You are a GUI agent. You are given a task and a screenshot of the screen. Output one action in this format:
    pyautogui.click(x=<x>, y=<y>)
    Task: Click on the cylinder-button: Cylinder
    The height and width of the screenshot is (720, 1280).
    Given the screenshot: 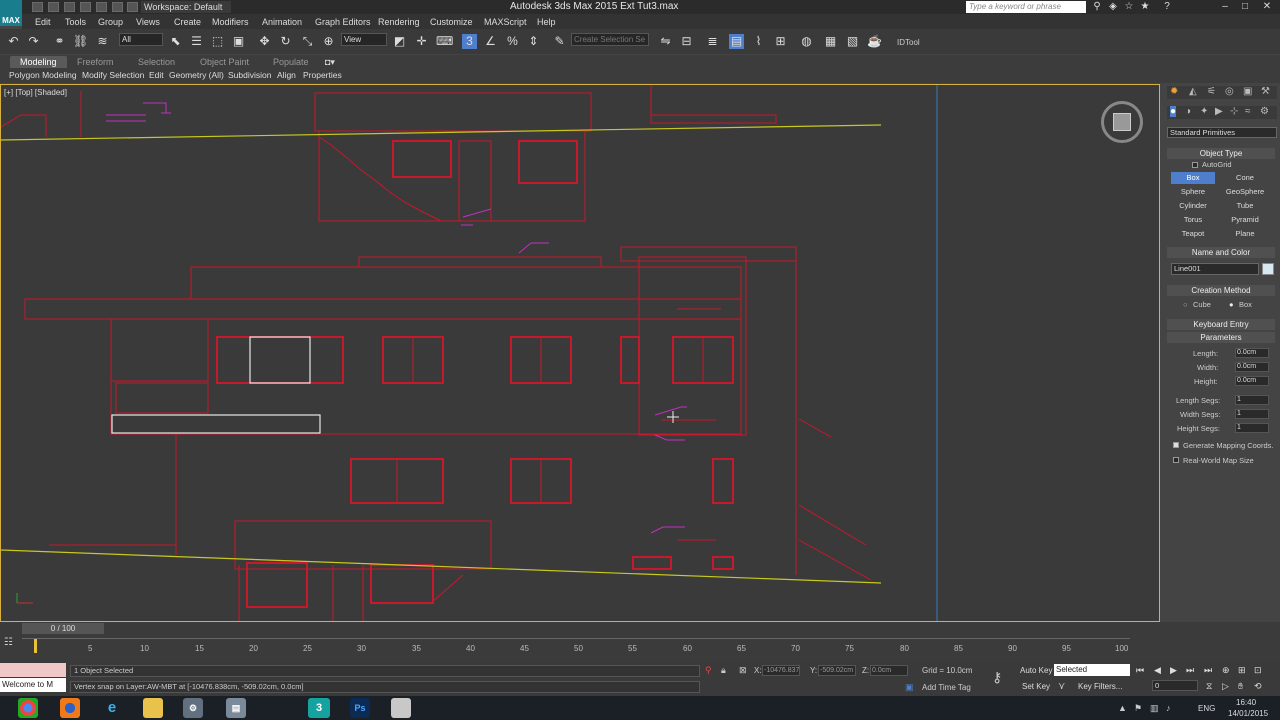 What is the action you would take?
    pyautogui.click(x=1193, y=206)
    